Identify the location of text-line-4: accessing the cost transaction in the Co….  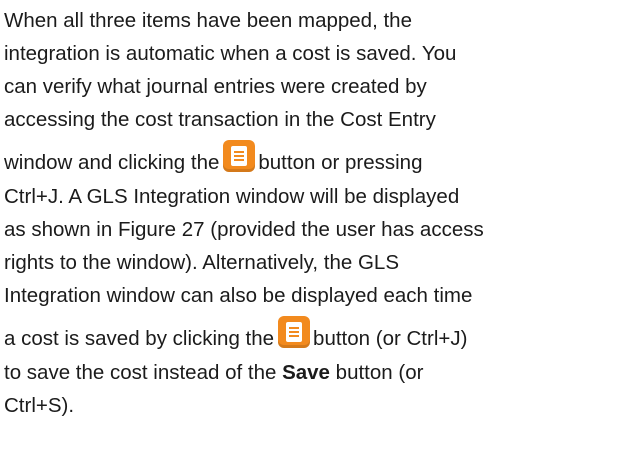
(317, 119).